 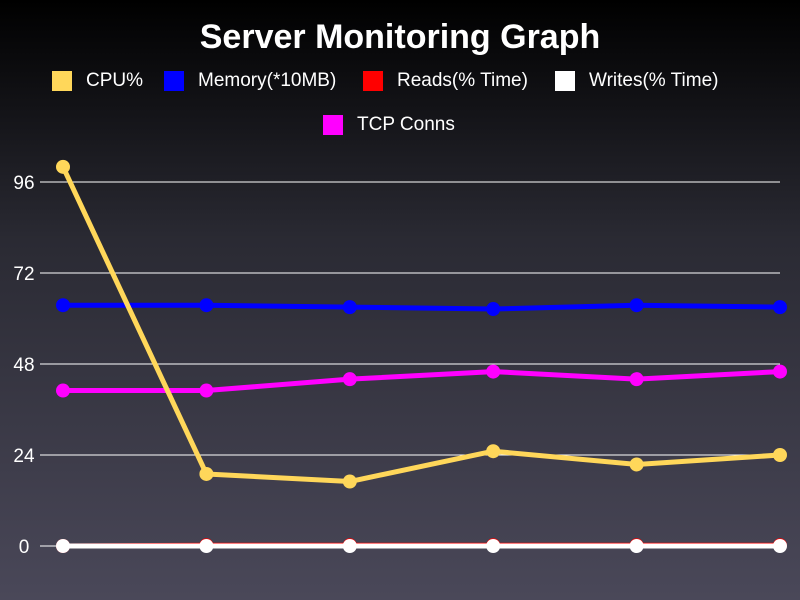 I want to click on y-tick-label: 96, so click(x=23, y=183).